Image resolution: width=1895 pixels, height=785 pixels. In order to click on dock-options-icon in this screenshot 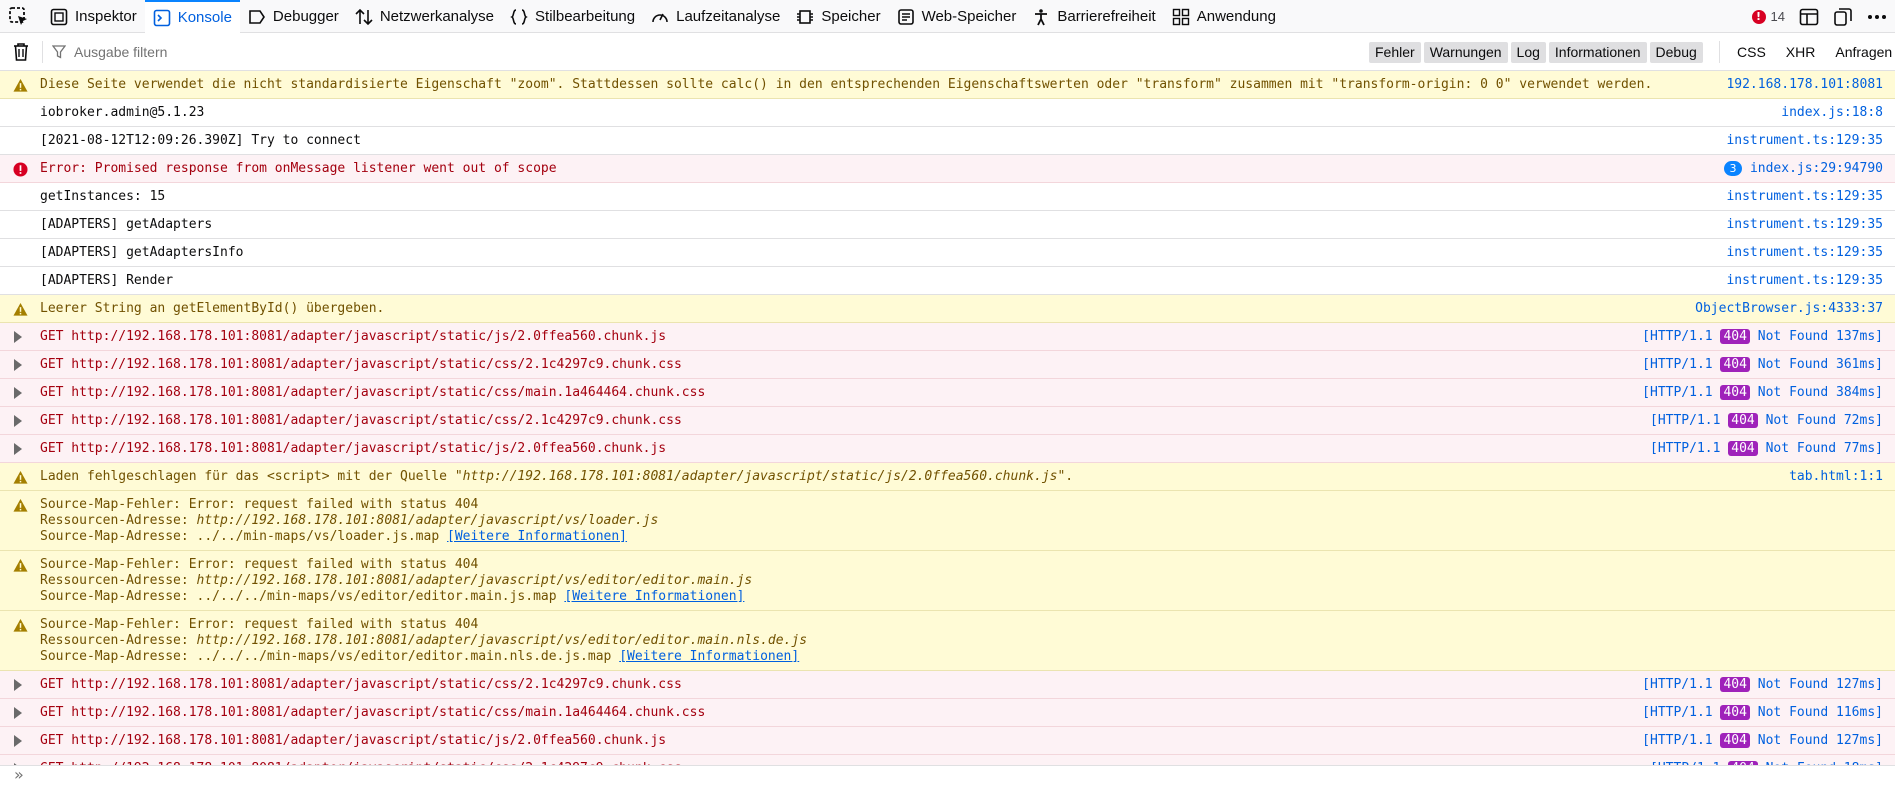, I will do `click(1843, 17)`.